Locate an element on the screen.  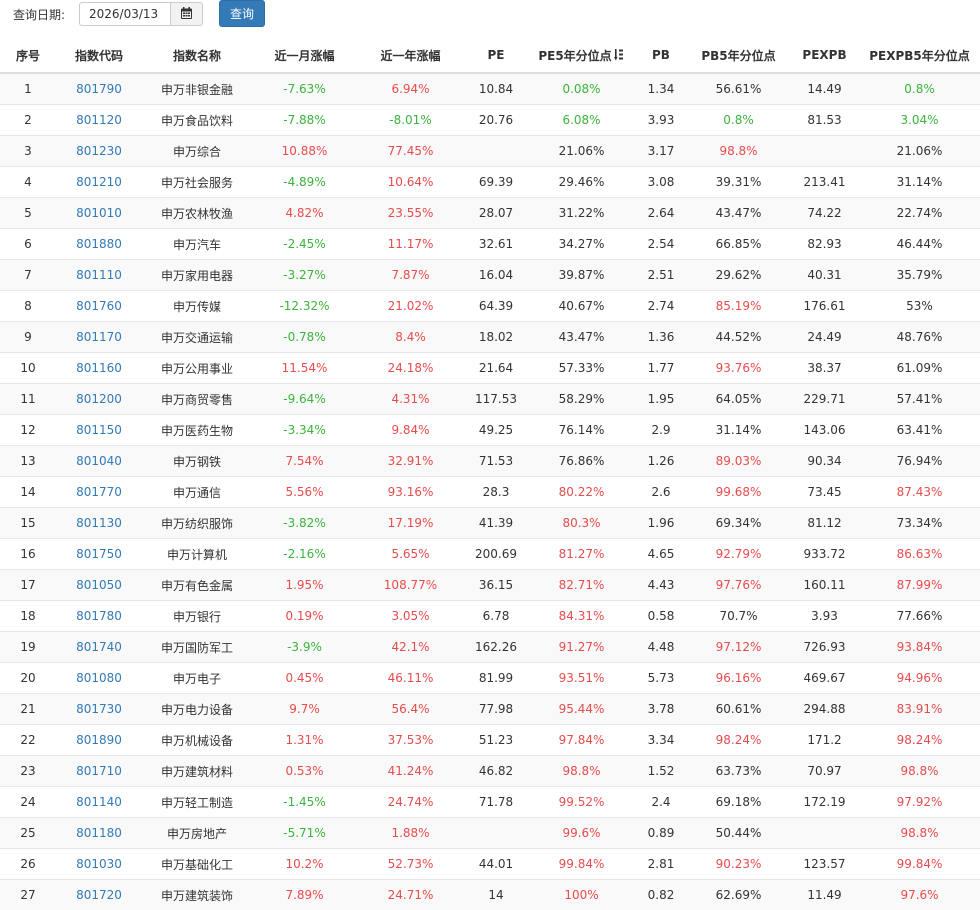
index-name: 申万纺织服饰 is located at coordinates (197, 523).